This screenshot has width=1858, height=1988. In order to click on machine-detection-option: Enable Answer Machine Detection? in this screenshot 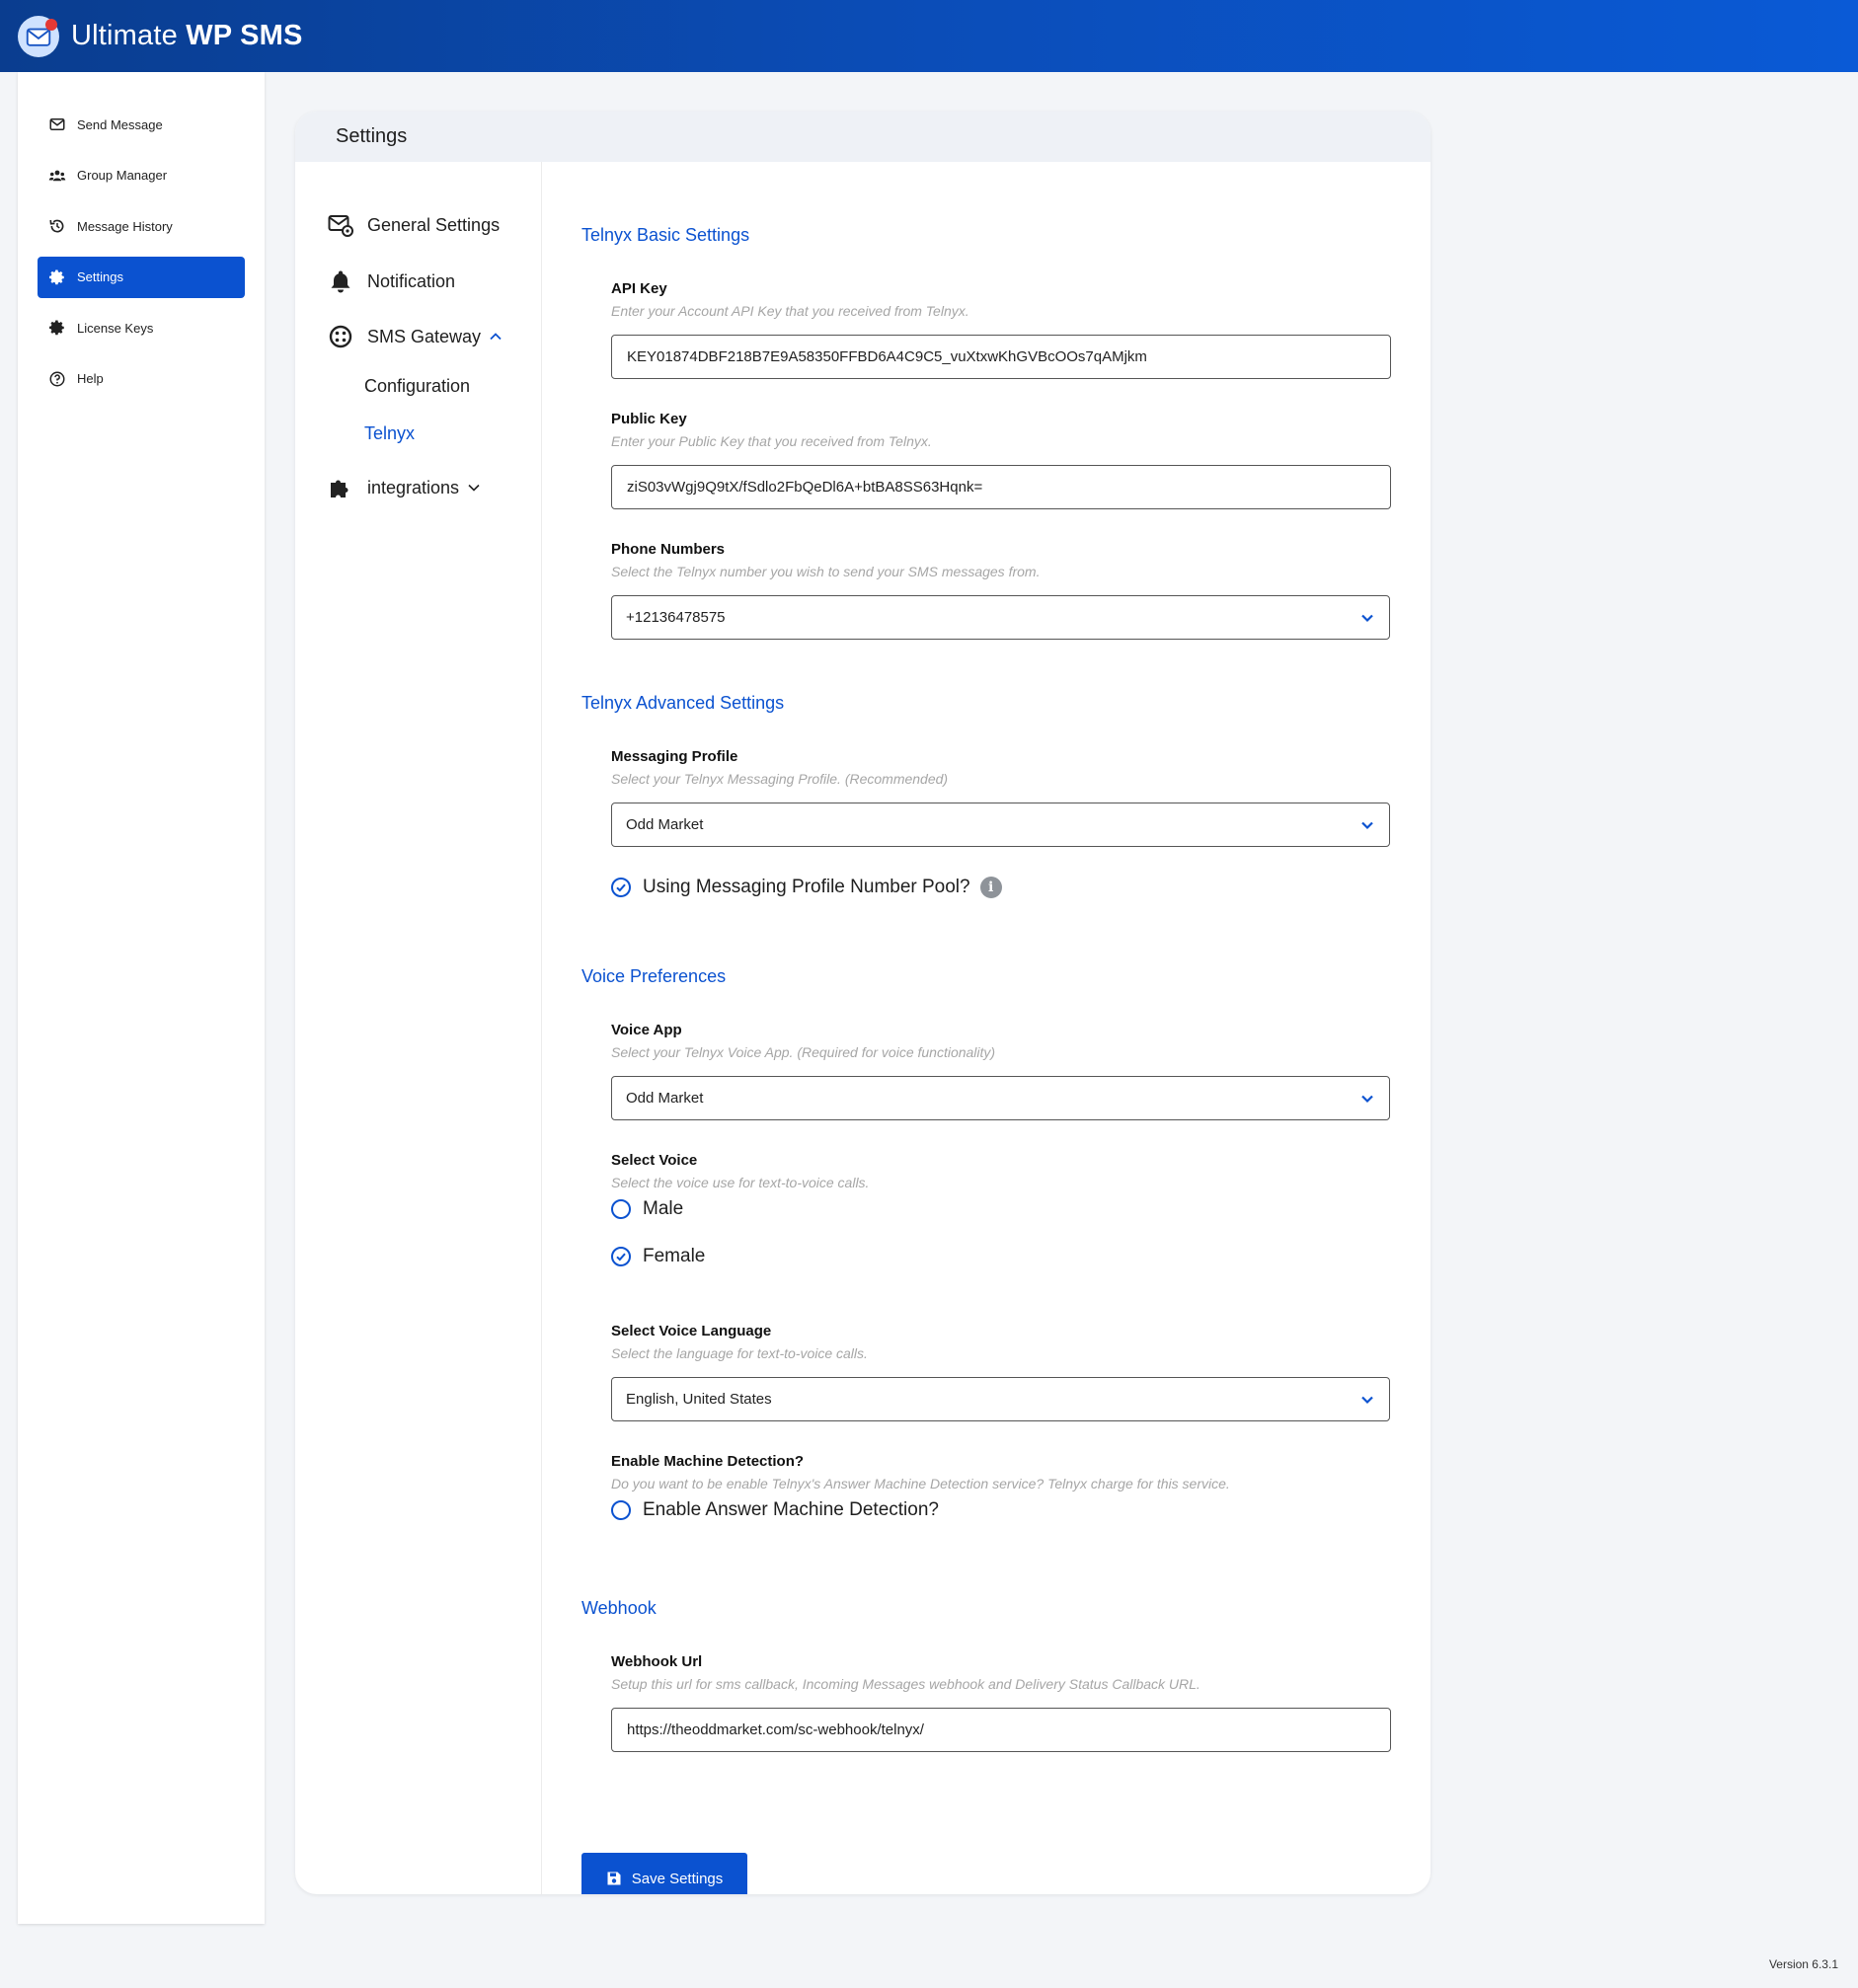, I will do `click(775, 1510)`.